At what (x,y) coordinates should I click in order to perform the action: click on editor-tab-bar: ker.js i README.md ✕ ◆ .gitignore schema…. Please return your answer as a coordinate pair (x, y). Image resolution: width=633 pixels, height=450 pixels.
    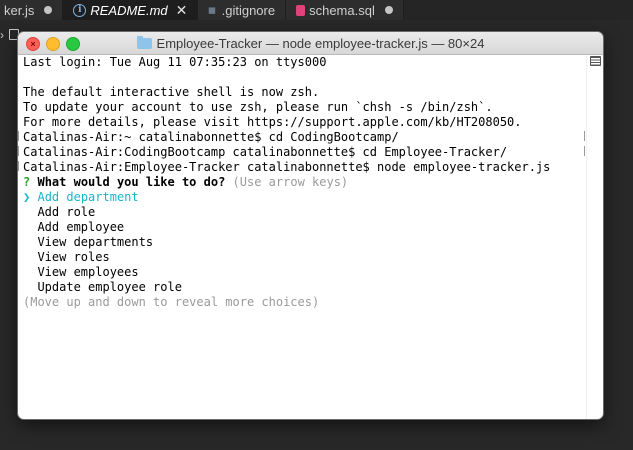
    Looking at the image, I should click on (316, 10).